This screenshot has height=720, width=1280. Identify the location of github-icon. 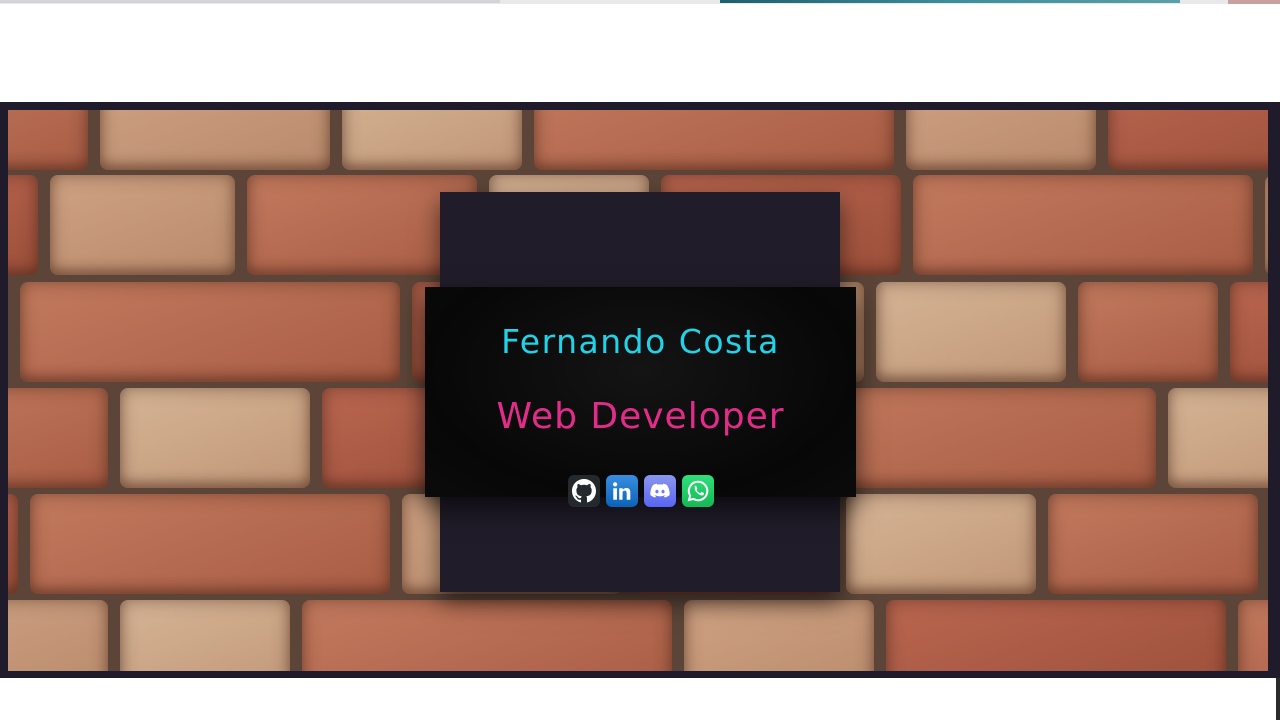
(584, 491).